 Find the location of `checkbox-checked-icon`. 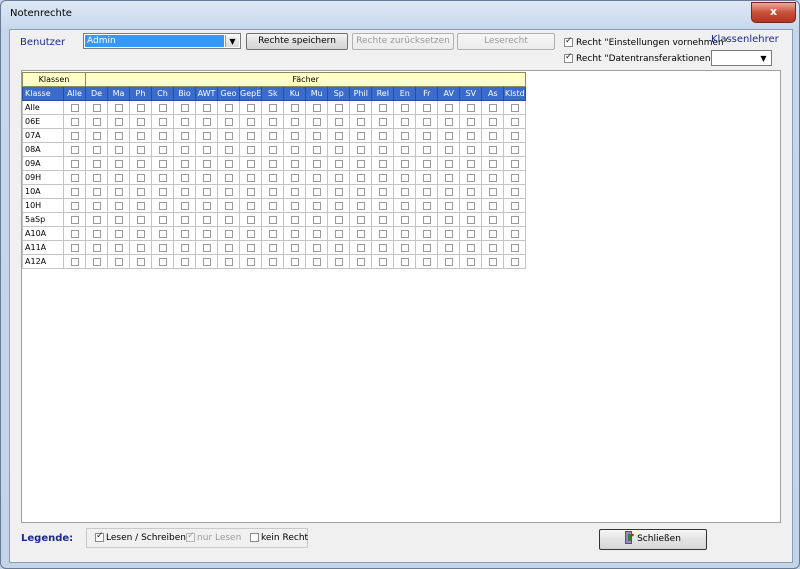

checkbox-checked-icon is located at coordinates (568, 41).